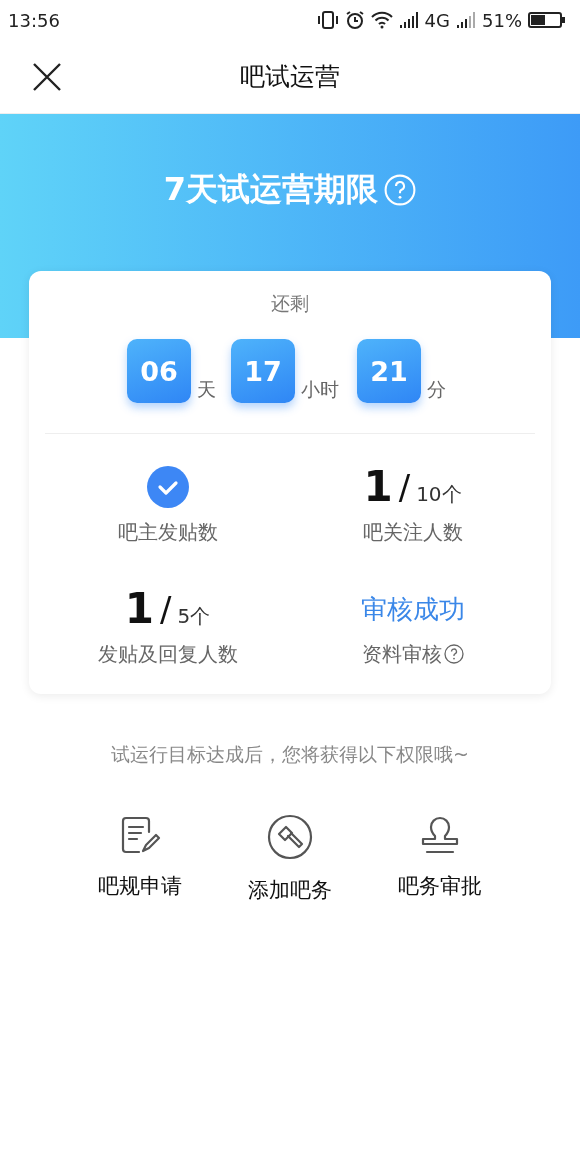  I want to click on status-text: 审核成功, so click(412, 609).